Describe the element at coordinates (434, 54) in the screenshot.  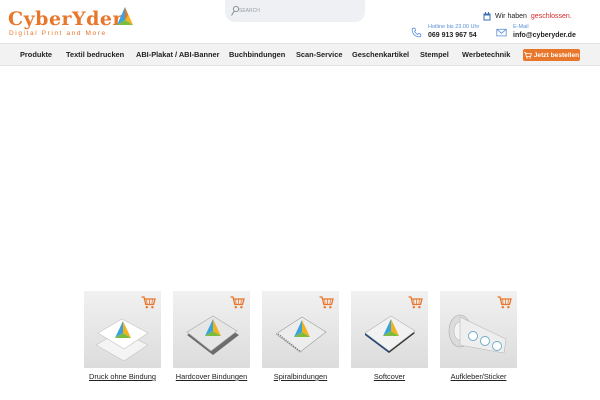
I see `nav-item-stempel: Stempel` at that location.